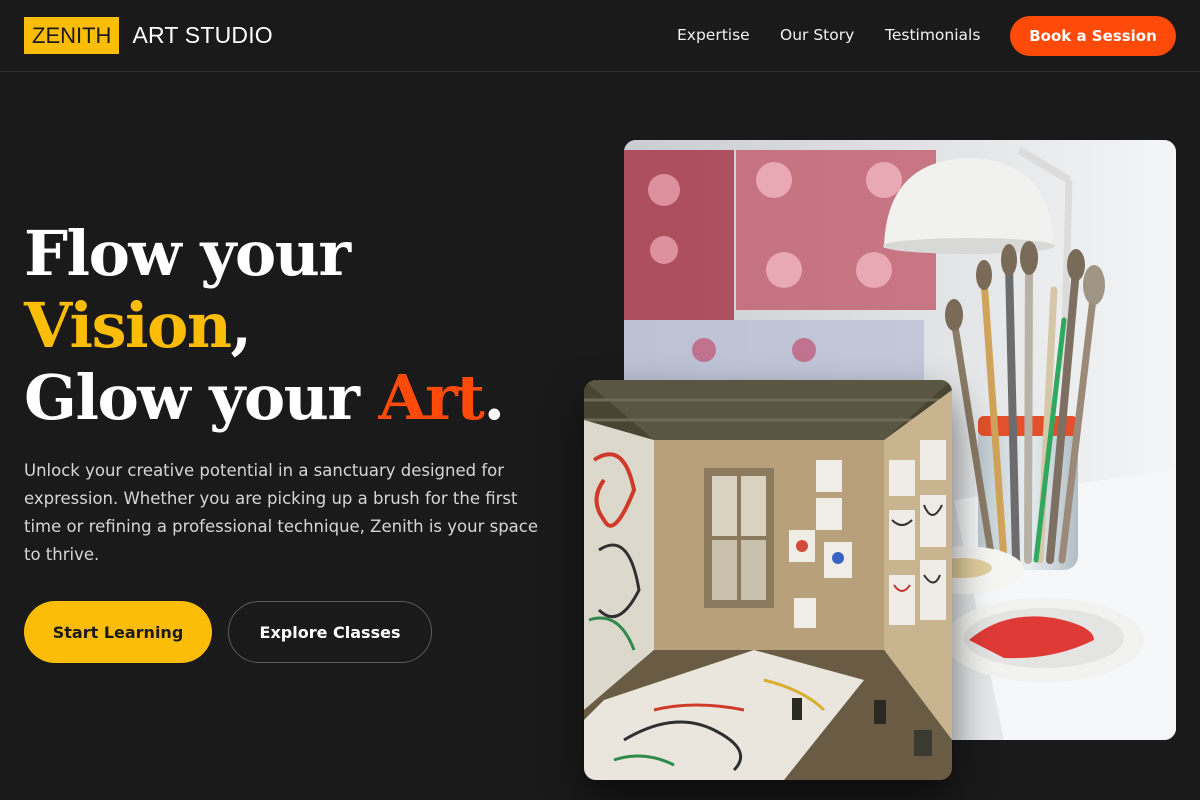  I want to click on hero-highlight-vision: Vision, so click(128, 325).